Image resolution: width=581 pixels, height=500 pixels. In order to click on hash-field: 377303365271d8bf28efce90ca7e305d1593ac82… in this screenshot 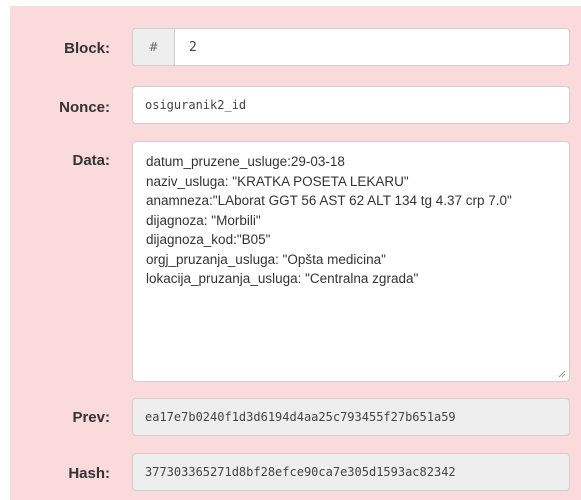, I will do `click(351, 472)`.